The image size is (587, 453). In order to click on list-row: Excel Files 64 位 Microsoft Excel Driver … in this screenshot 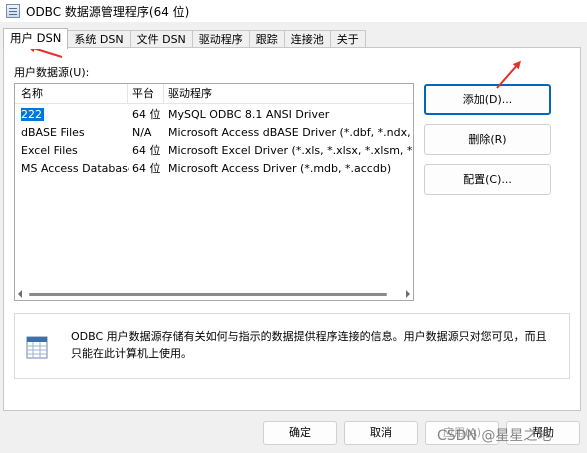, I will do `click(214, 151)`.